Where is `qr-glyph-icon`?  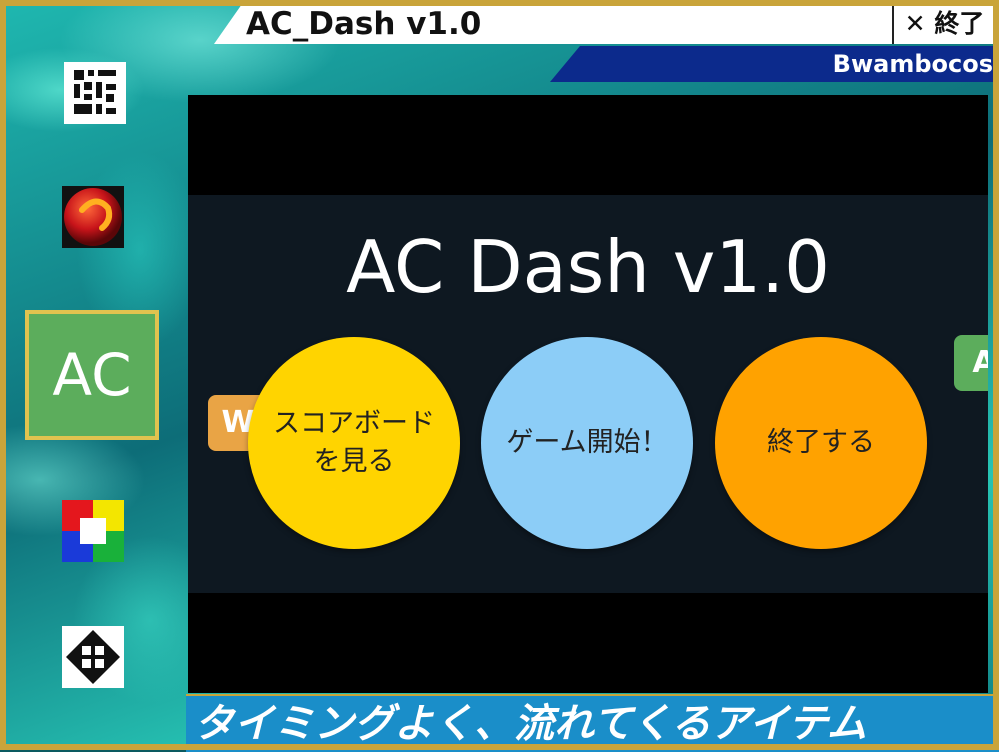 qr-glyph-icon is located at coordinates (95, 93).